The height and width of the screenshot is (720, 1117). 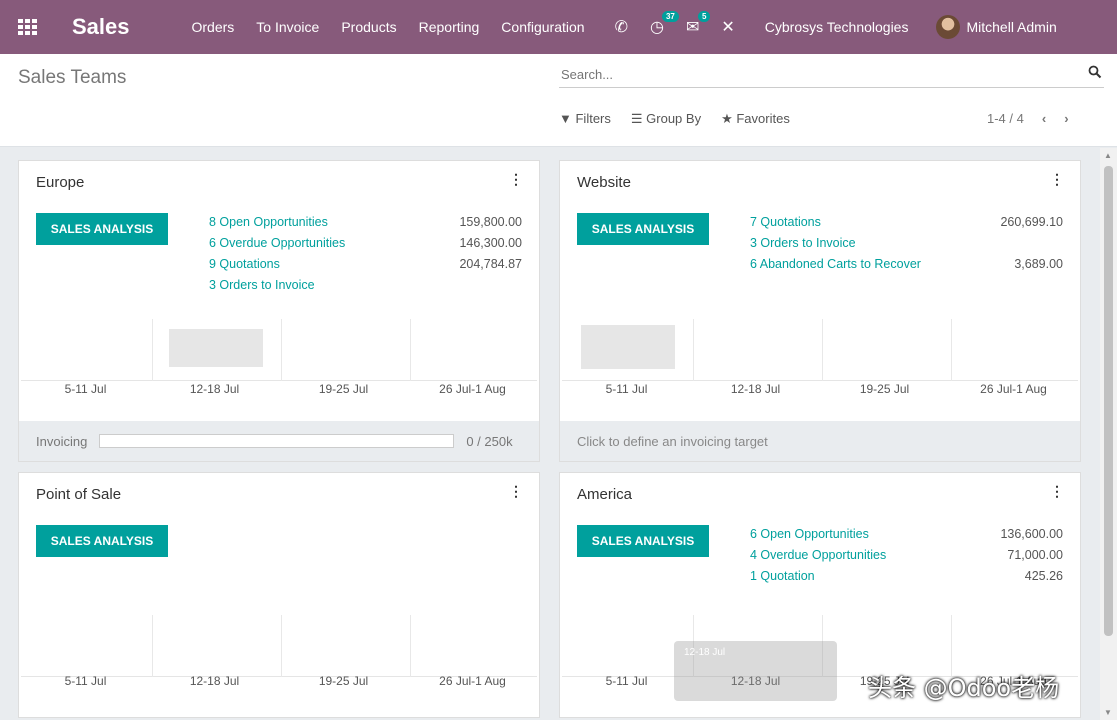 I want to click on groupby-label: Group By, so click(x=674, y=118).